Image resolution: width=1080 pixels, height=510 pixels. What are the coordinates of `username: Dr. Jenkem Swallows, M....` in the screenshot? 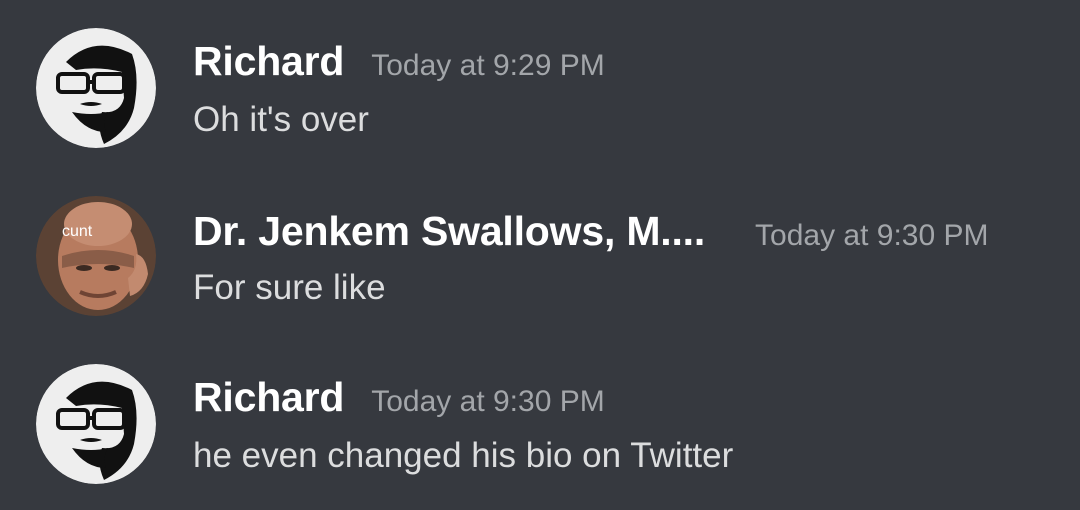 It's located at (449, 231).